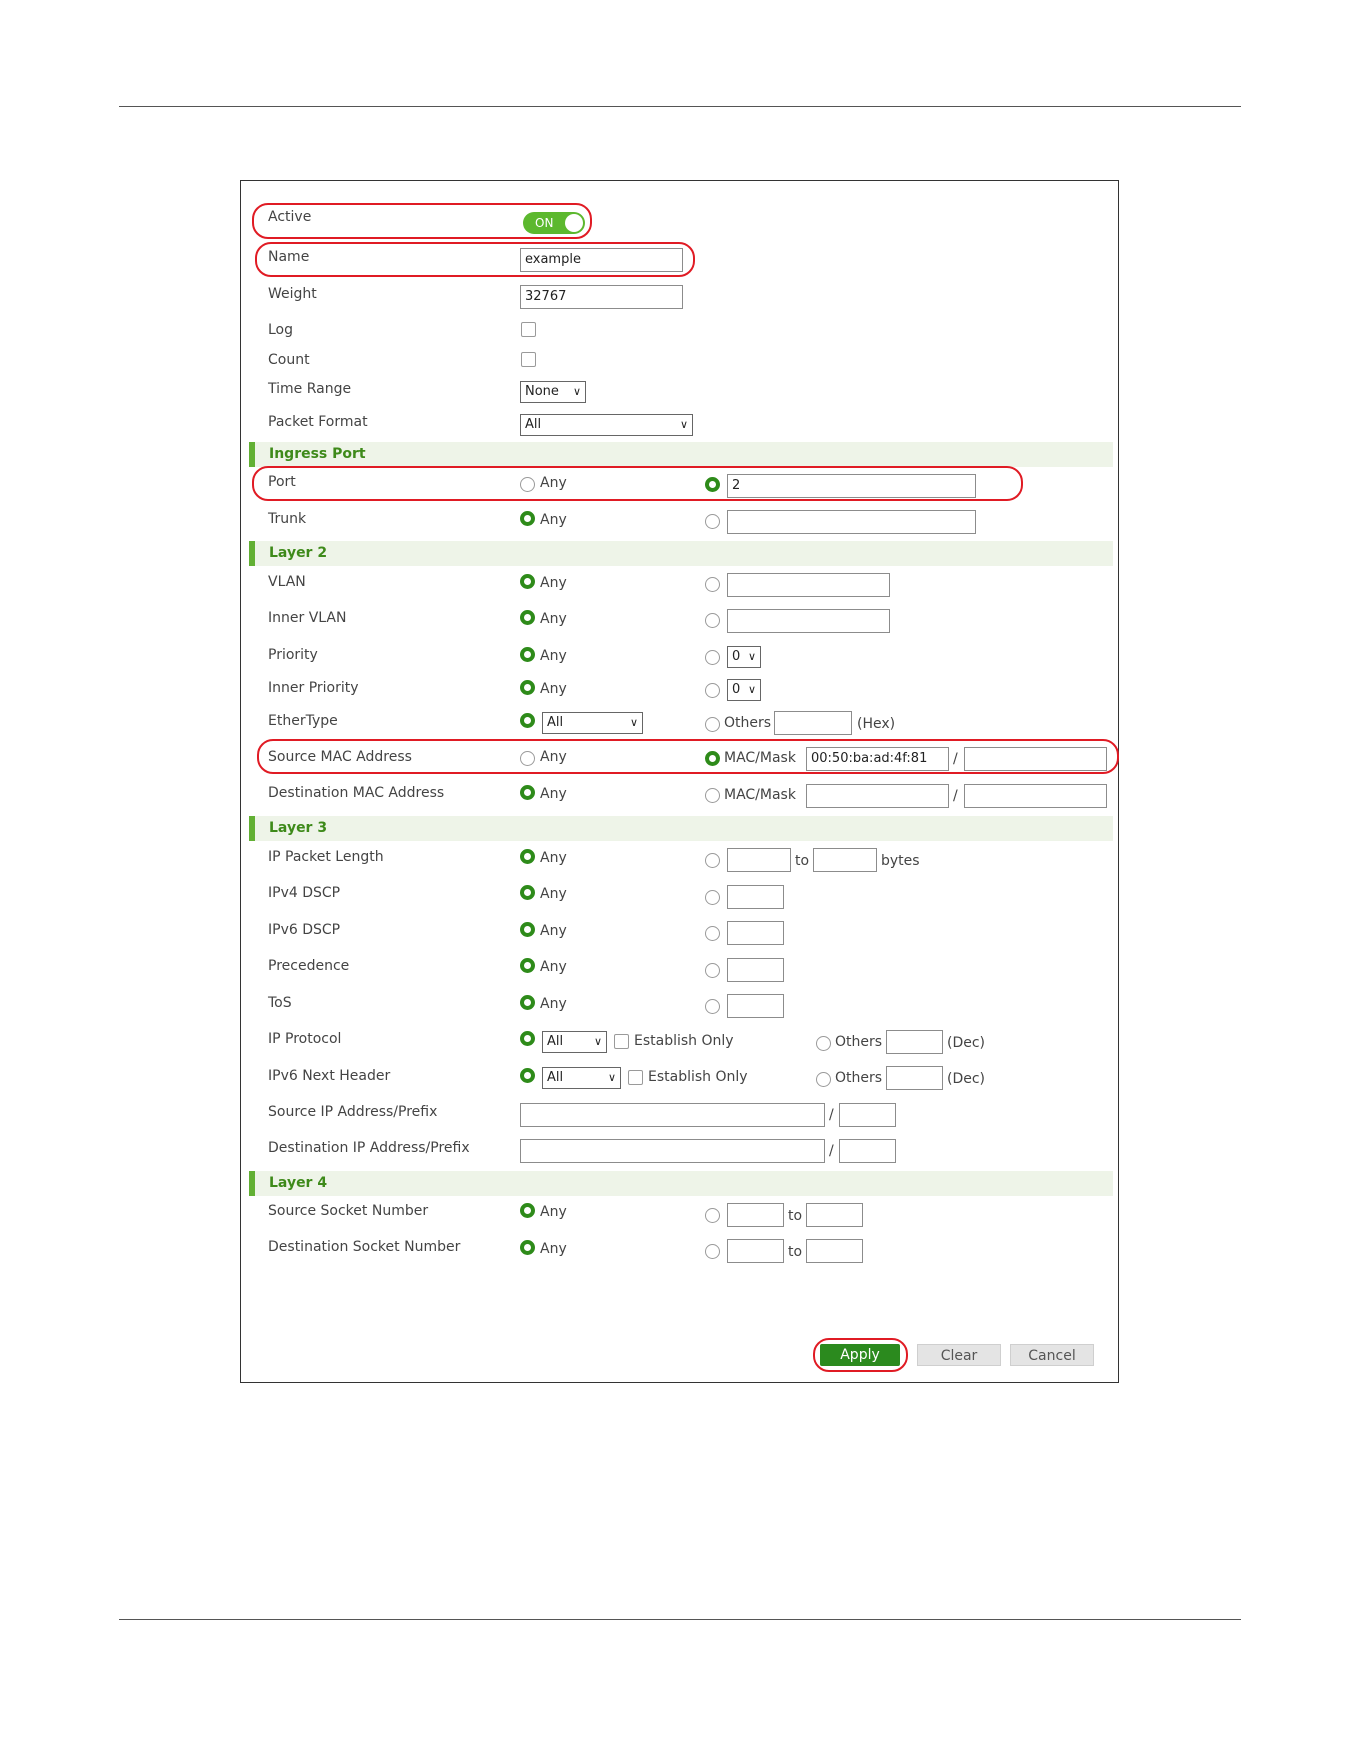 The width and height of the screenshot is (1361, 1761). Describe the element at coordinates (755, 1251) in the screenshot. I see `dst-socket-from-input` at that location.